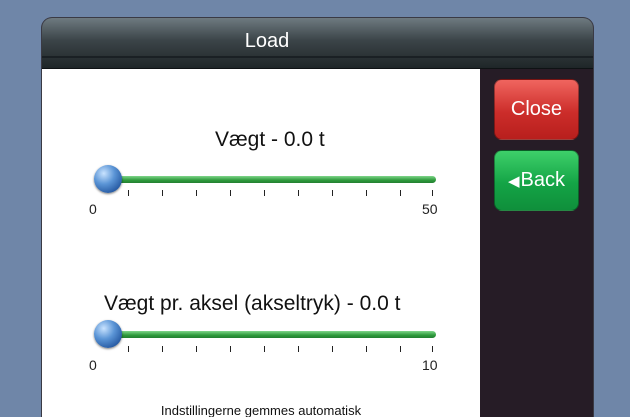  What do you see at coordinates (108, 179) in the screenshot?
I see `weight-slider-thumb` at bounding box center [108, 179].